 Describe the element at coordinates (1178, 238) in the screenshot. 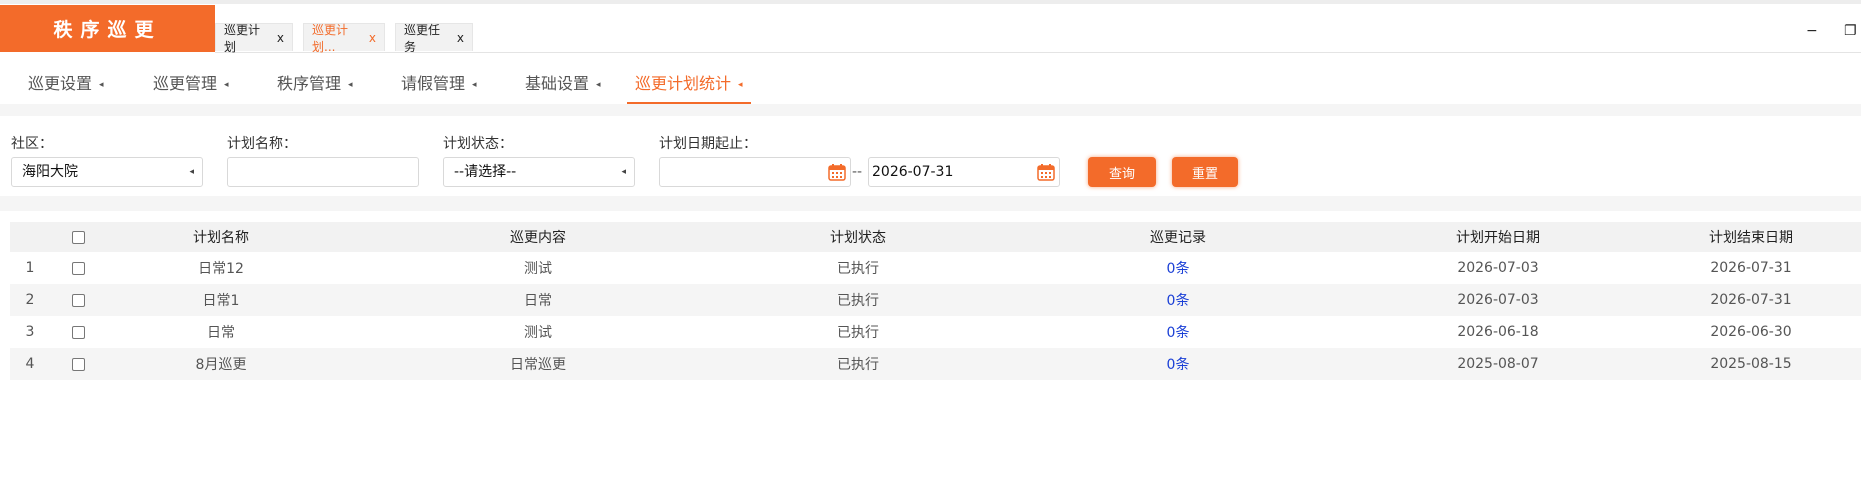

I see `col-patrol-record: 巡更记录` at that location.